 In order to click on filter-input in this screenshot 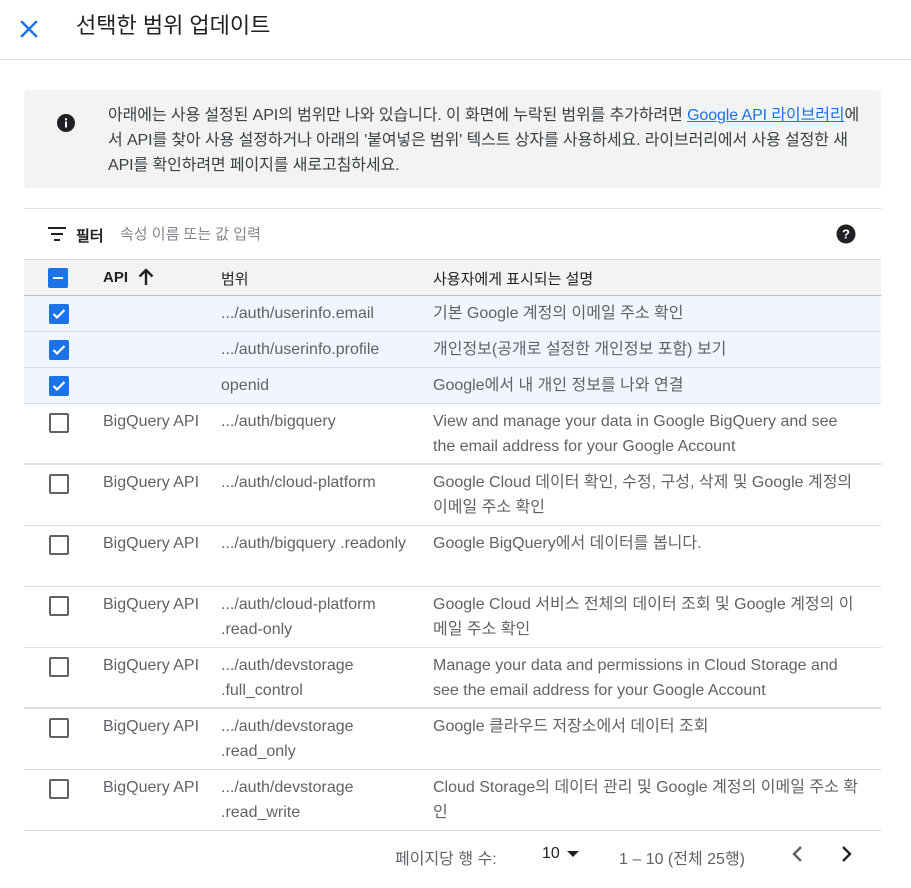, I will do `click(418, 234)`.